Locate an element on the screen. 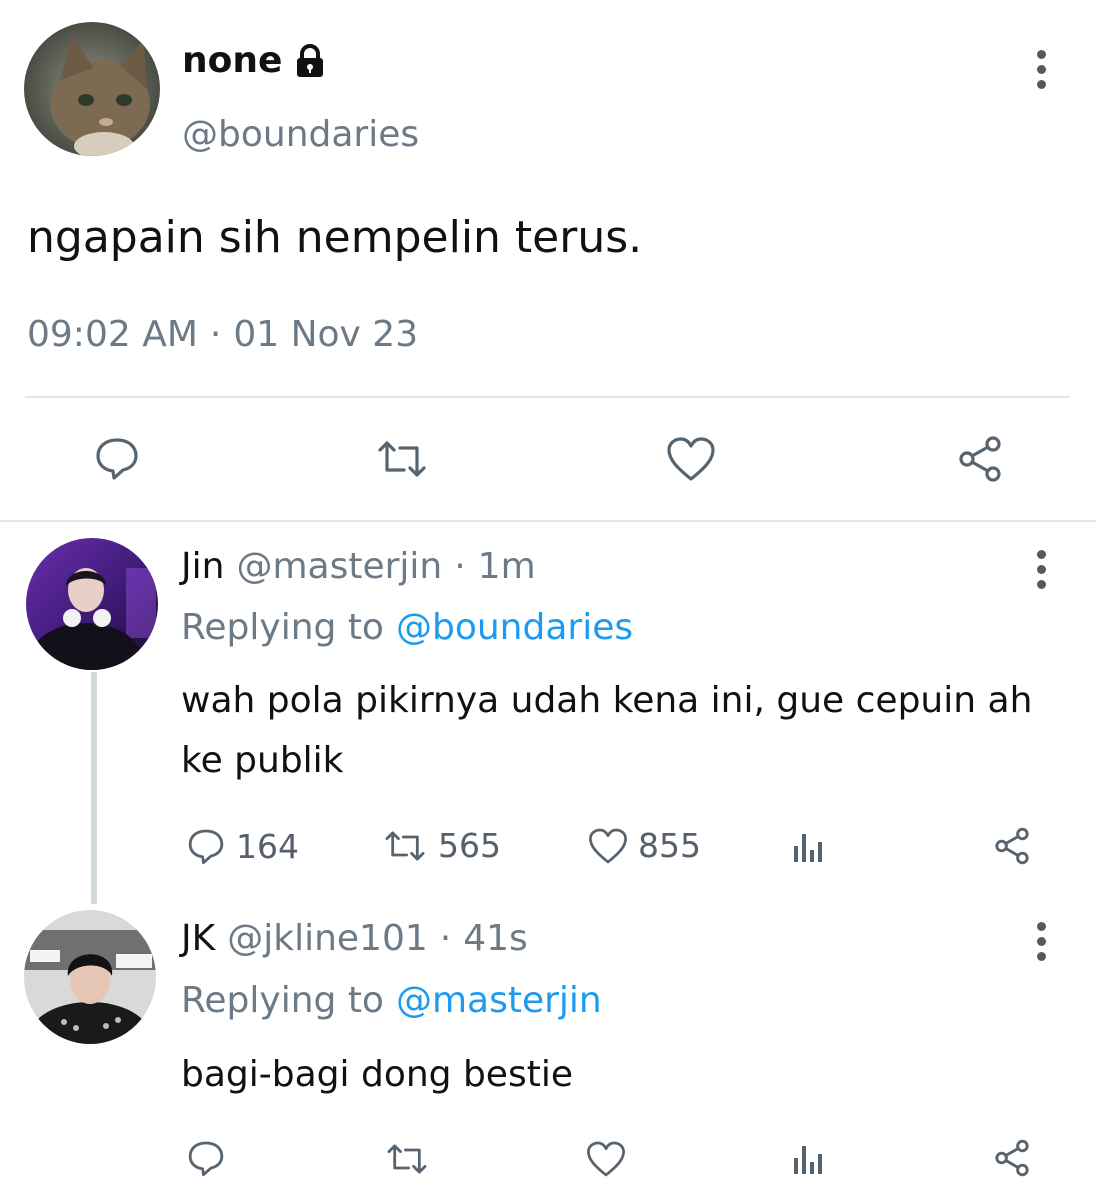 The height and width of the screenshot is (1200, 1096). author-name-row: none is located at coordinates (255, 60).